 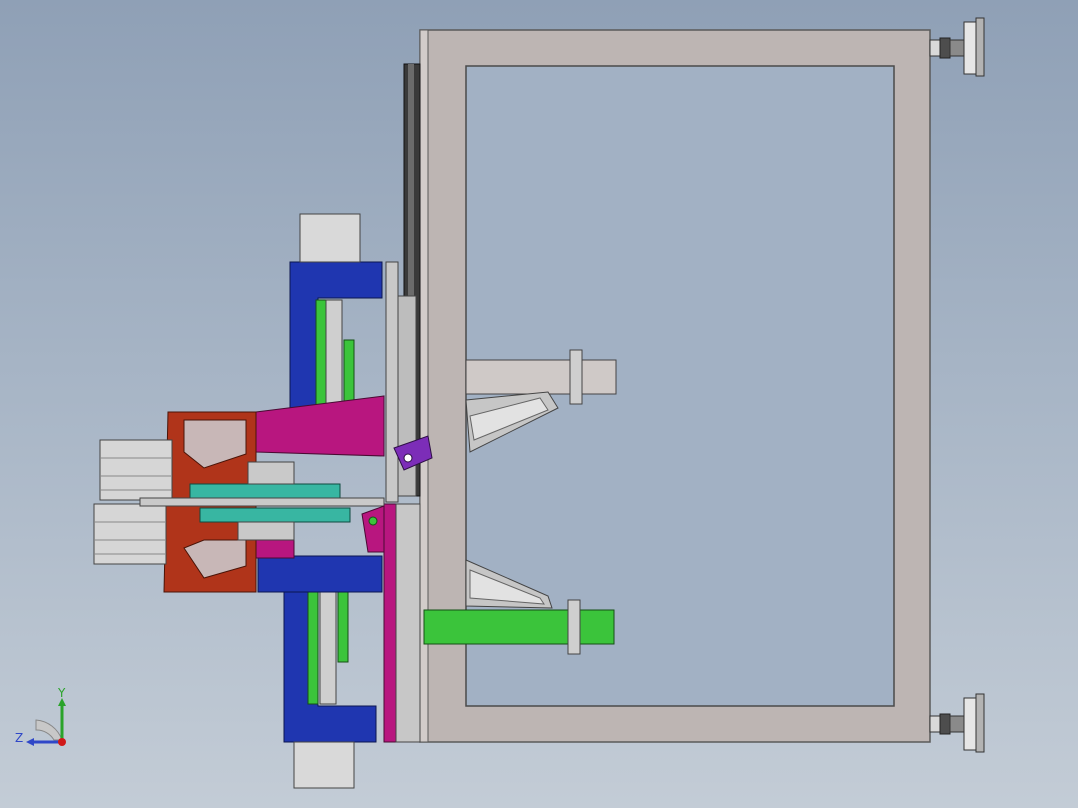 What do you see at coordinates (402, 403) in the screenshot?
I see `vertical-rail-plate` at bounding box center [402, 403].